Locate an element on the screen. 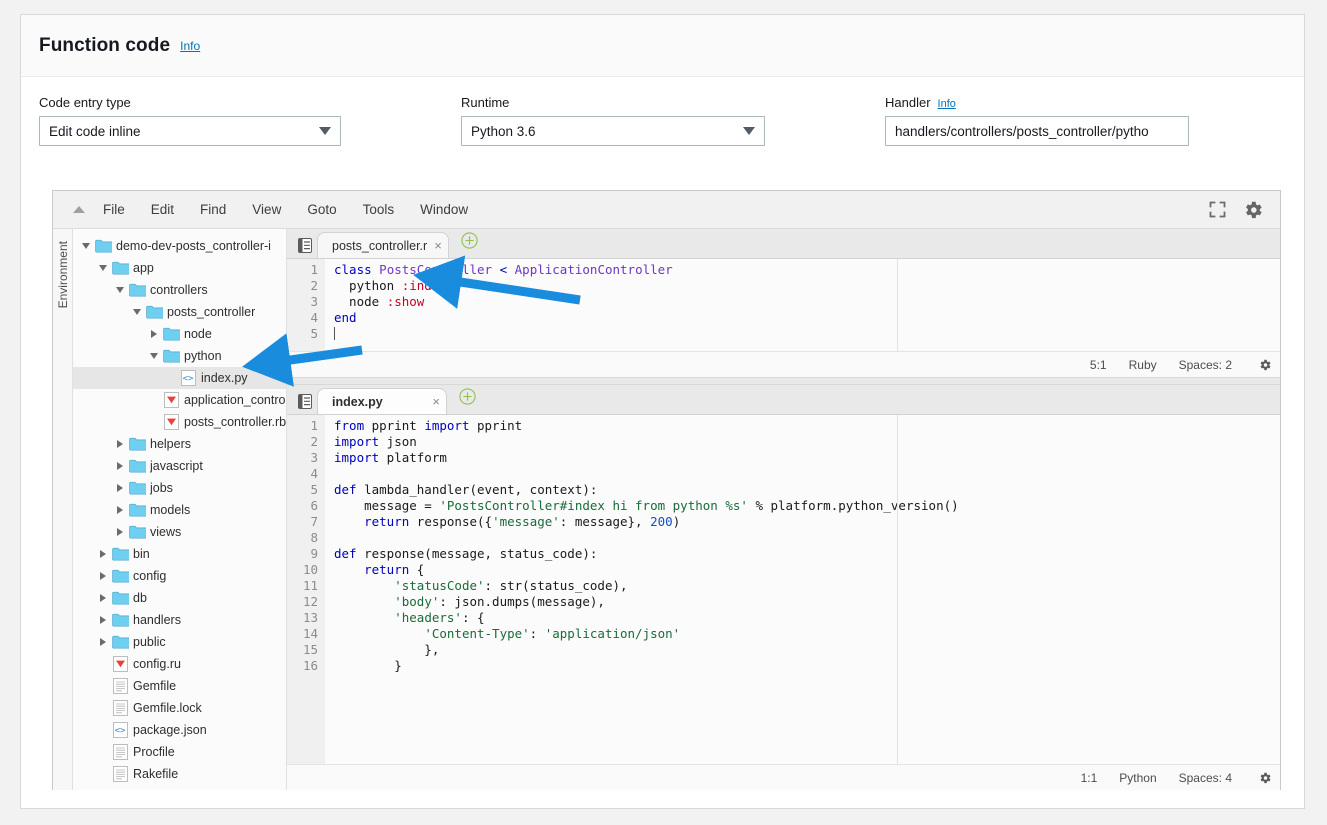 The height and width of the screenshot is (825, 1327). tree-item-label: Rakefile is located at coordinates (156, 774).